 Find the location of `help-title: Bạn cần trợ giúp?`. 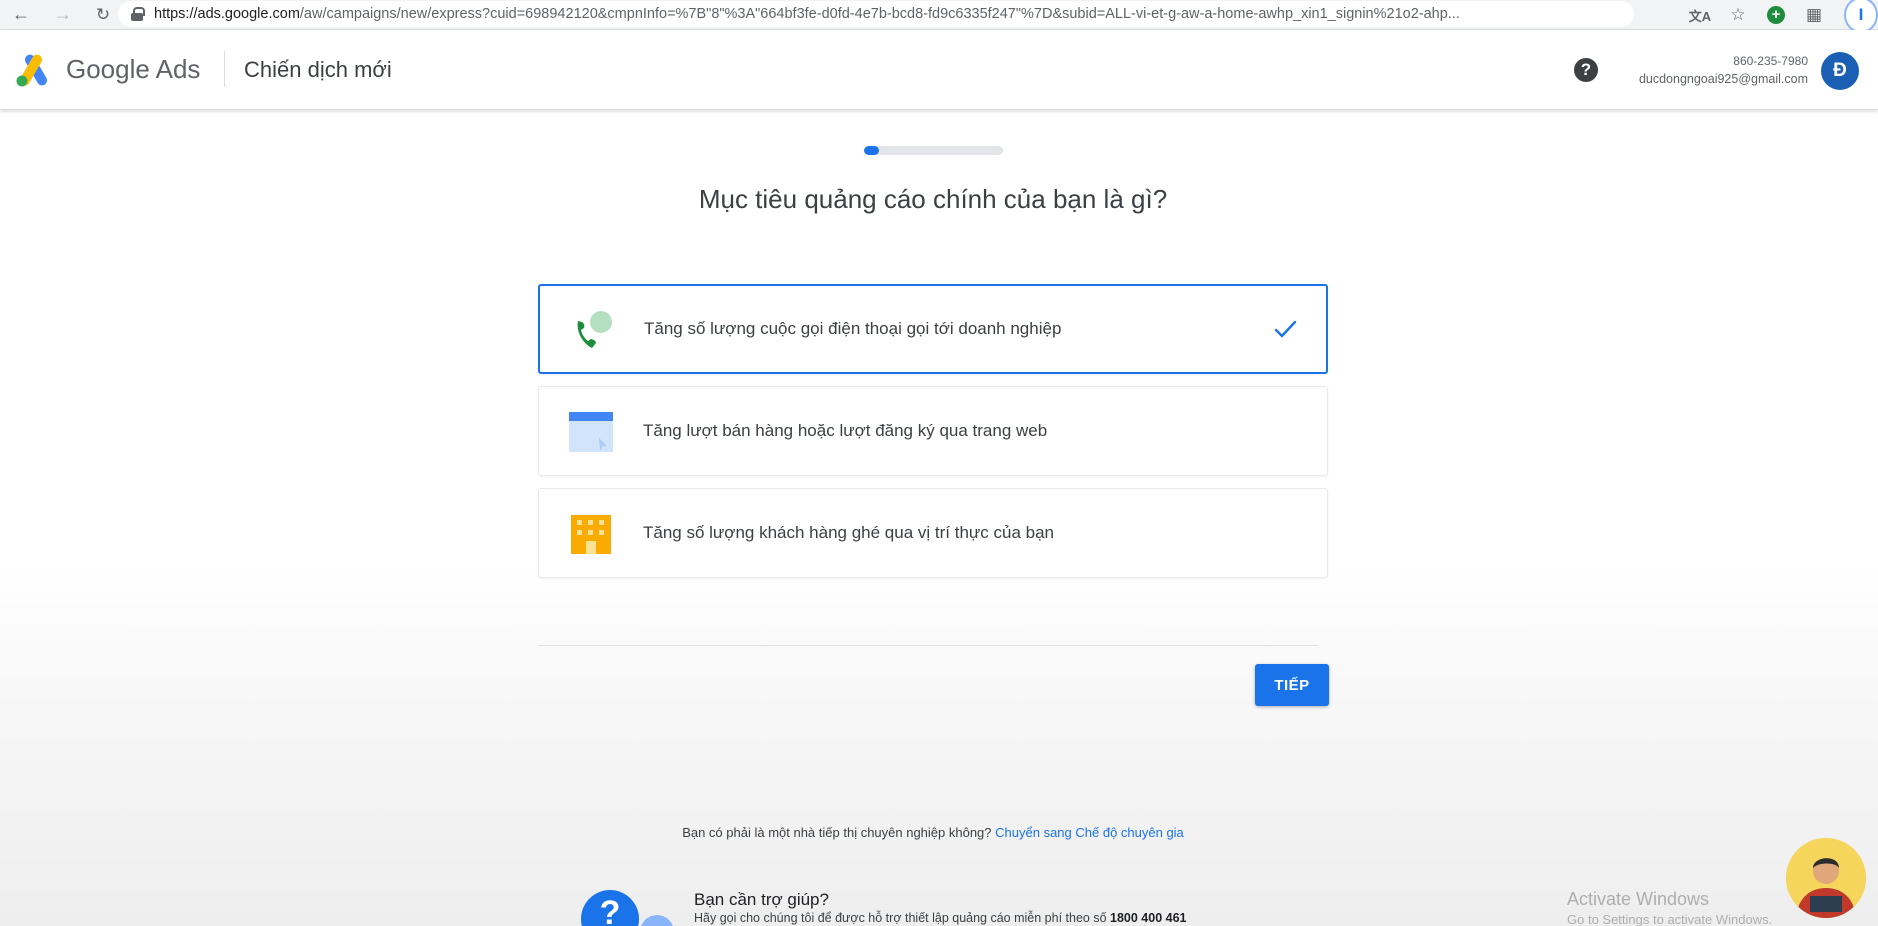

help-title: Bạn cần trợ giúp? is located at coordinates (761, 899).